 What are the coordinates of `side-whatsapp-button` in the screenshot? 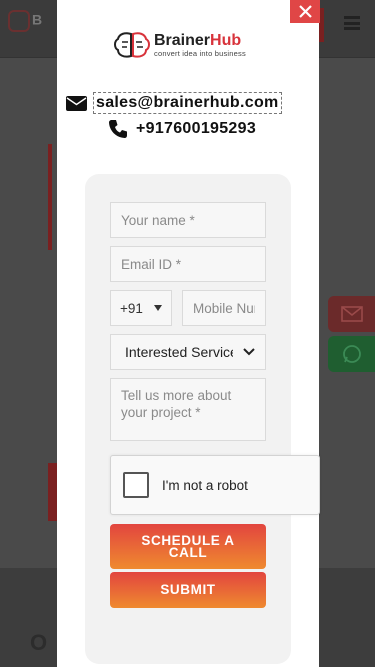 It's located at (351, 354).